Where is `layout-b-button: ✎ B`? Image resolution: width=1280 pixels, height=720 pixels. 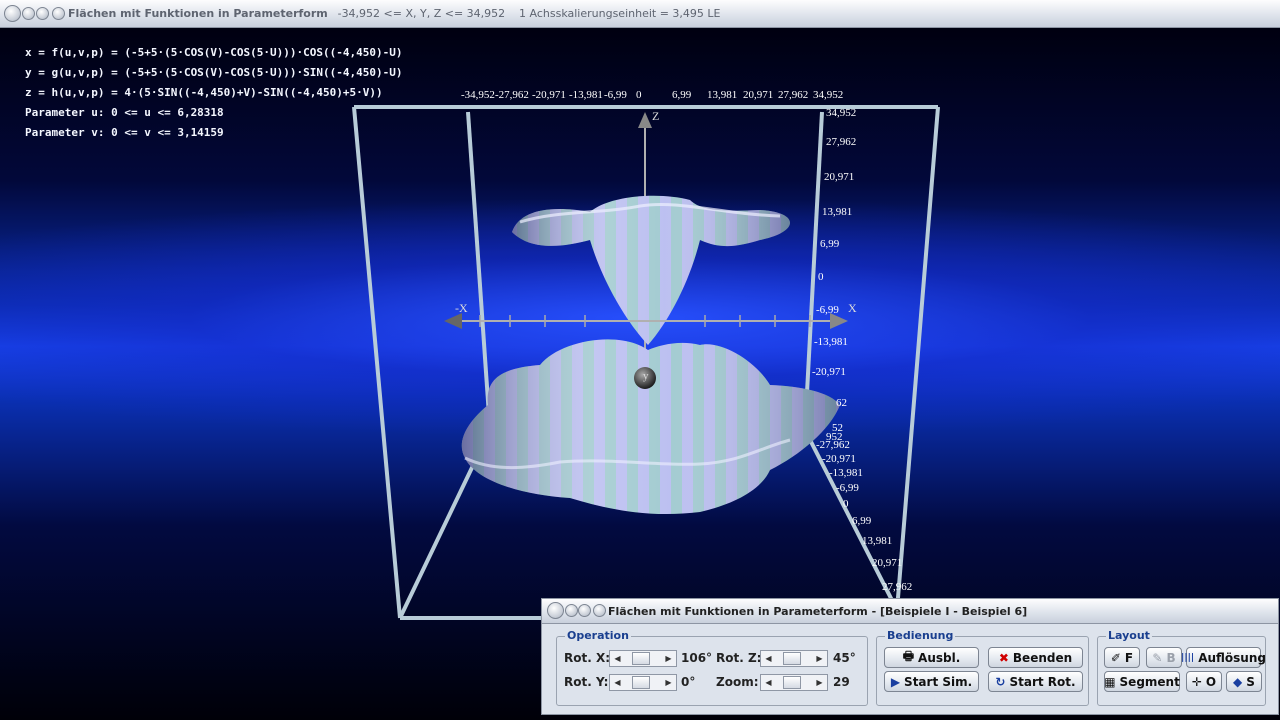 layout-b-button: ✎ B is located at coordinates (1164, 657).